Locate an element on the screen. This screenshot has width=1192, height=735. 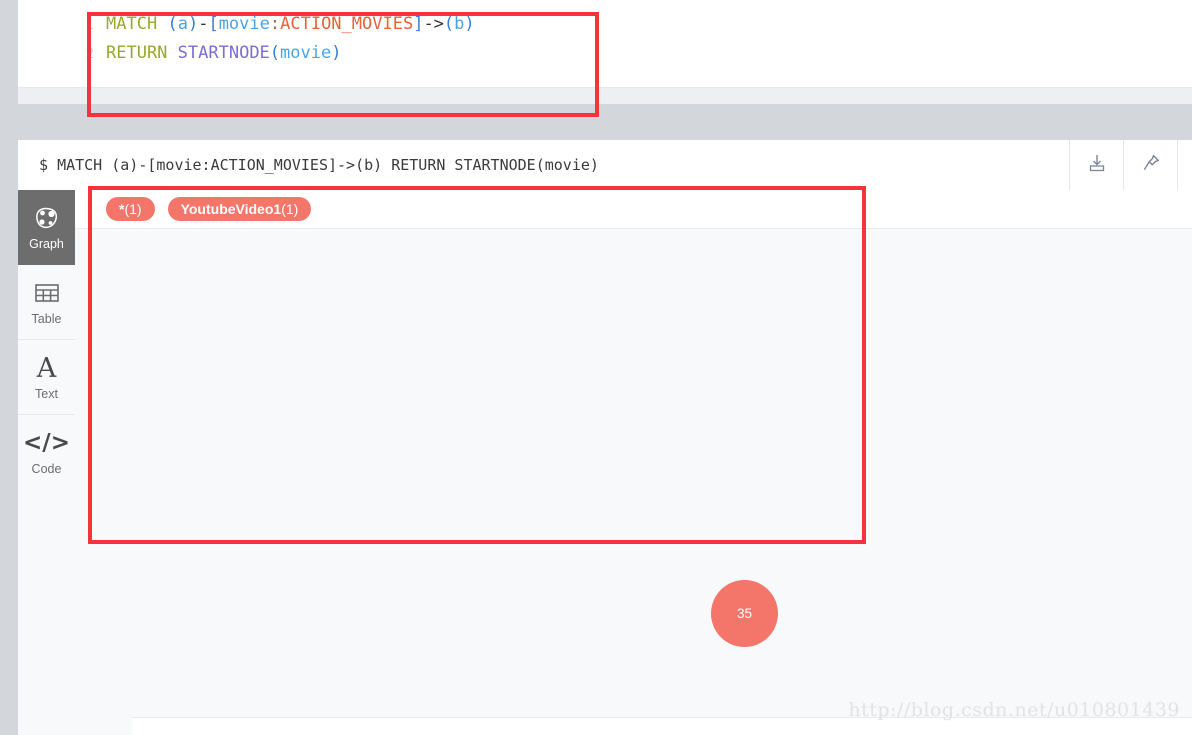
editor-line-content: RETURN STARTNODE(movie) is located at coordinates (224, 53).